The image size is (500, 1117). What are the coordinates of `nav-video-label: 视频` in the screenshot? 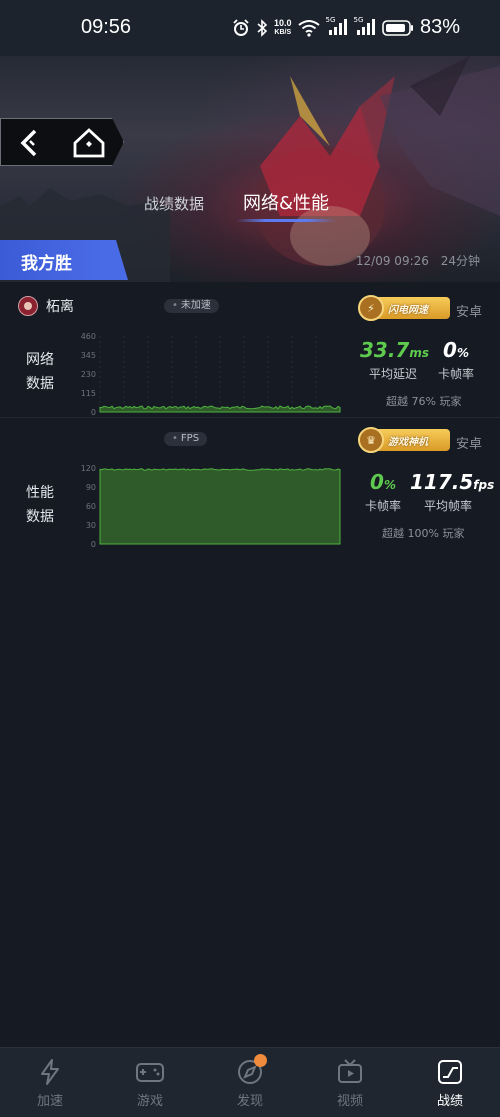 It's located at (349, 1101).